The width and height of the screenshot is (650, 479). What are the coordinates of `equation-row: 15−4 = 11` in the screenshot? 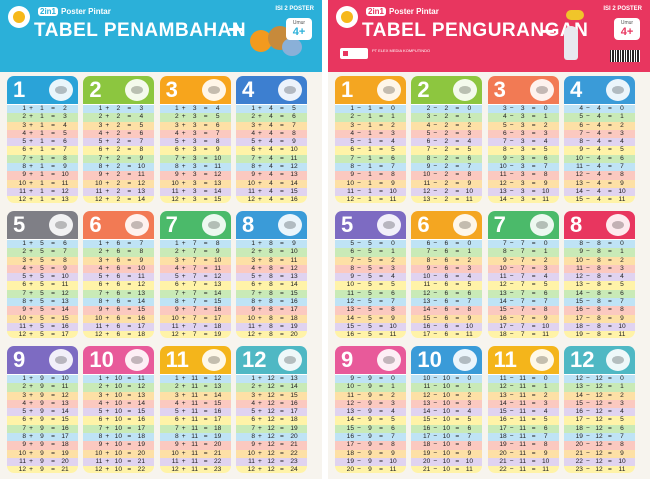 It's located at (599, 199).